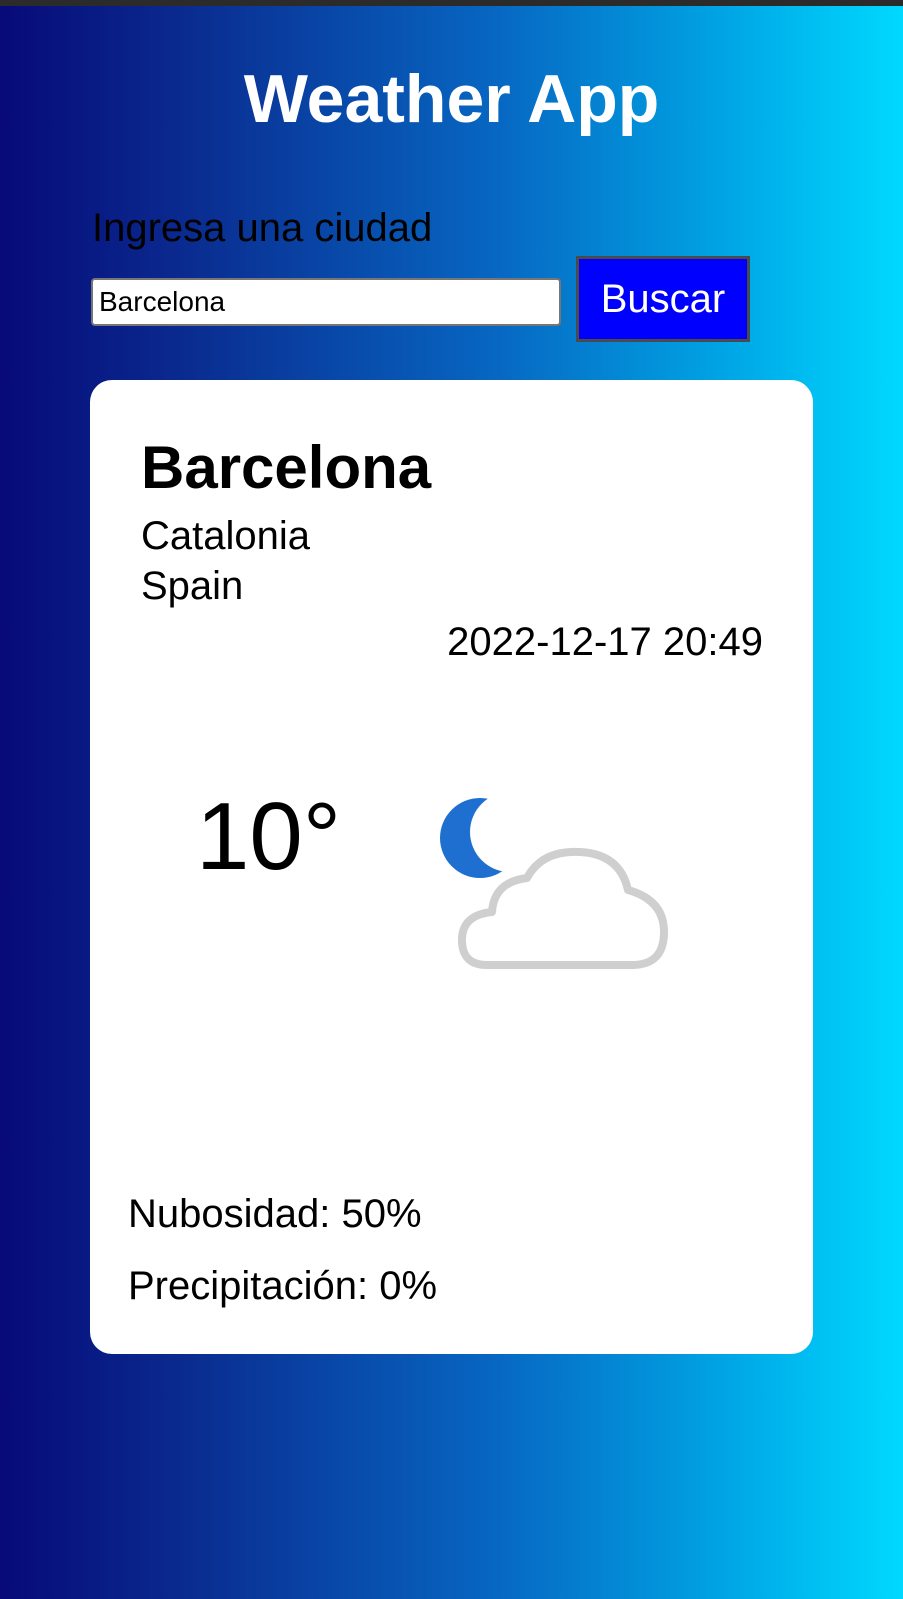 Image resolution: width=903 pixels, height=1599 pixels. I want to click on moon-cloud-icon, so click(554, 883).